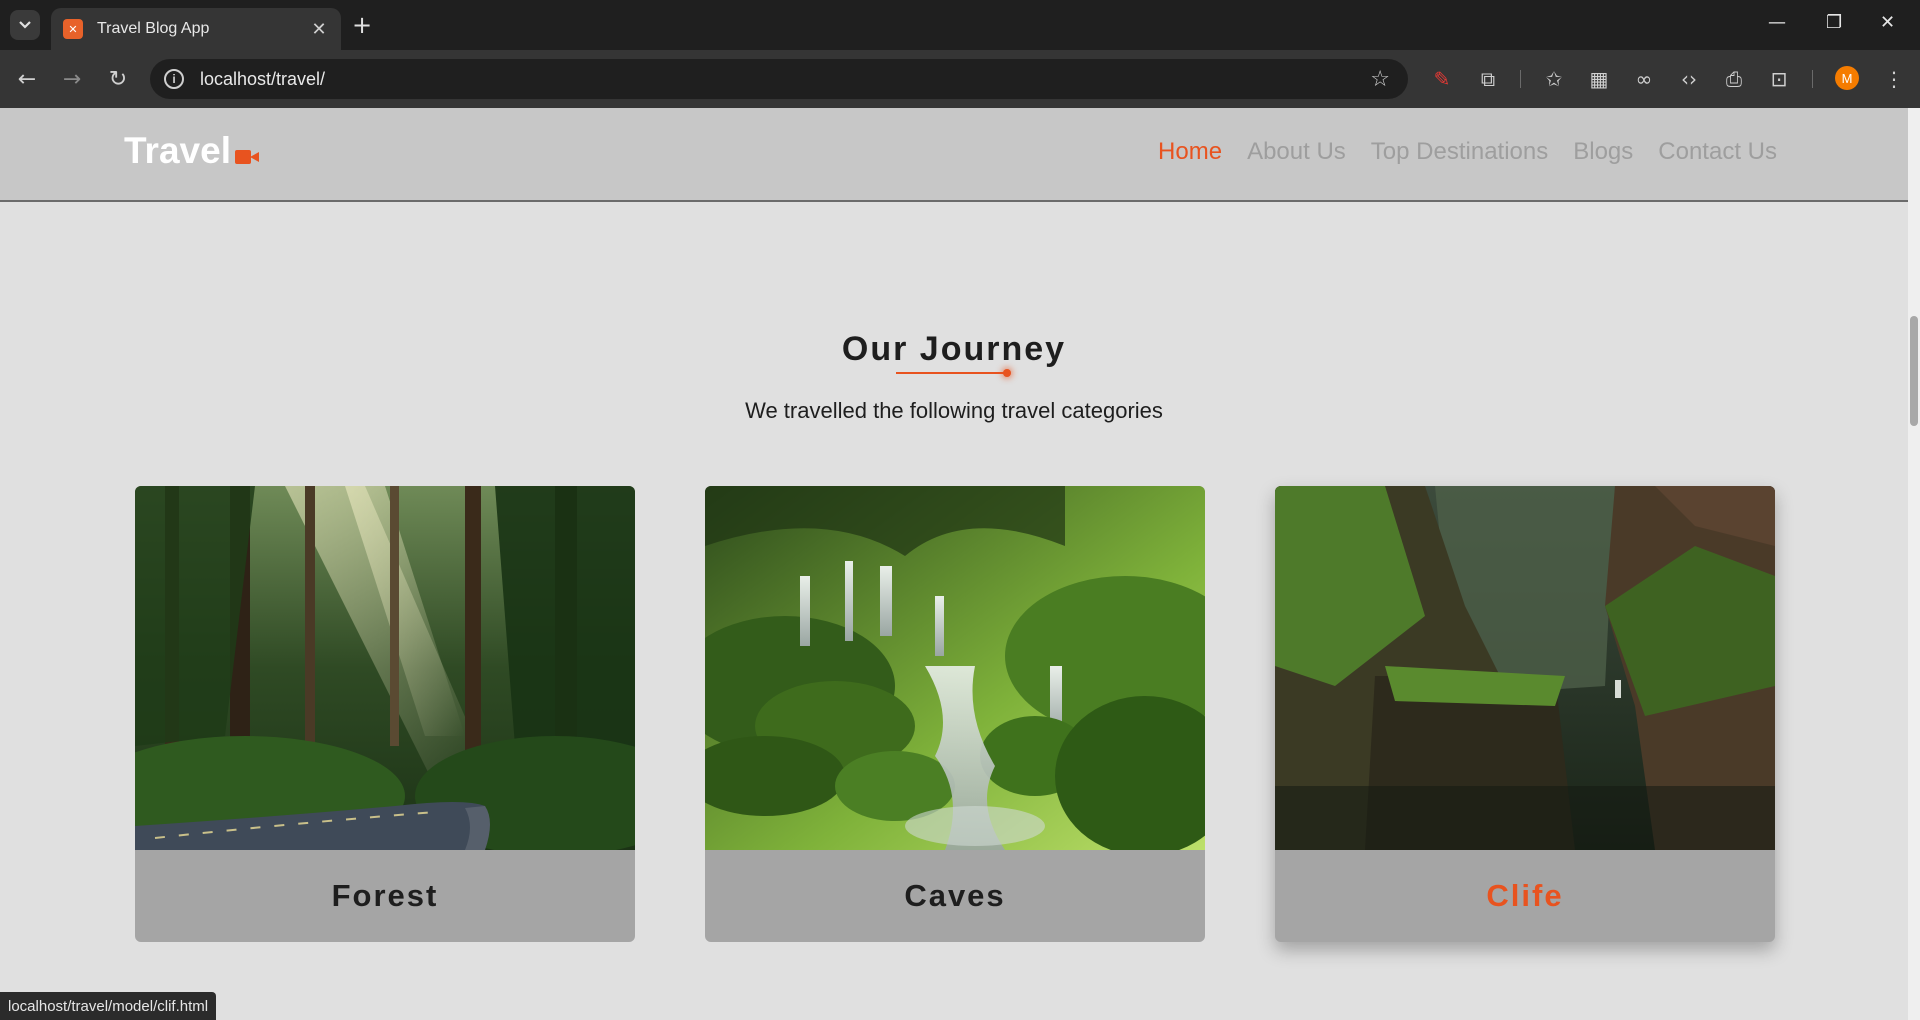 The width and height of the screenshot is (1920, 1020). Describe the element at coordinates (1554, 79) in the screenshot. I see `bookmarks-icon: ✩` at that location.